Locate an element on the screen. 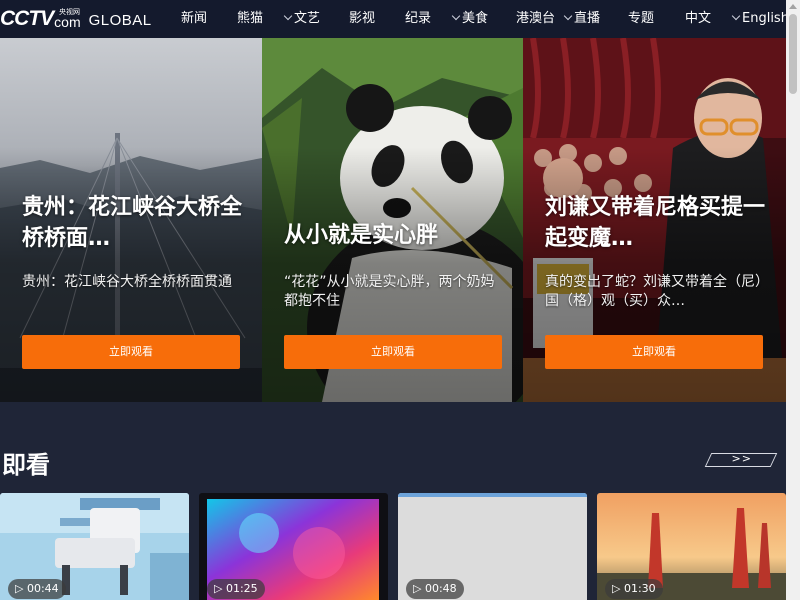 This screenshot has width=800, height=600. video-thumbnail: ▷ 00:44 is located at coordinates (94, 546).